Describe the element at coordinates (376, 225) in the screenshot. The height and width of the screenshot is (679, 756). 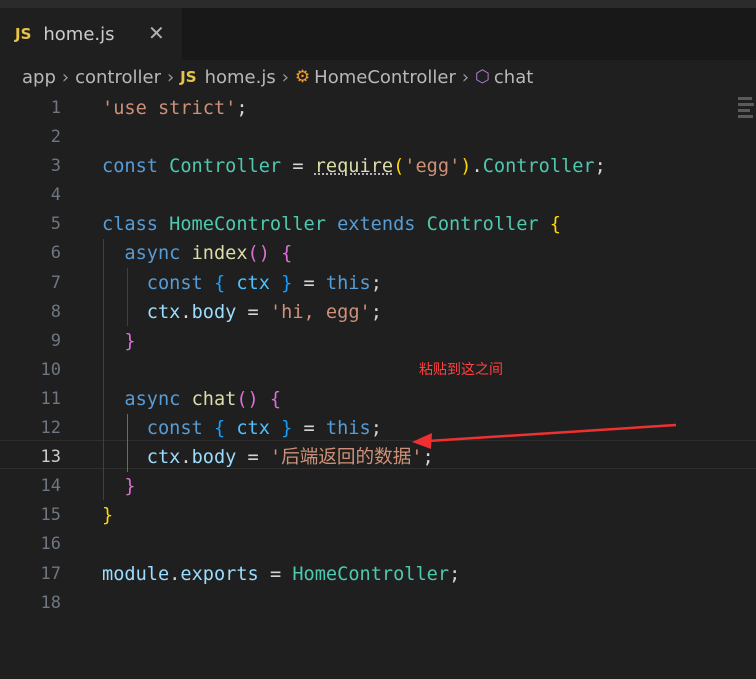
I see `code-token: extends` at that location.